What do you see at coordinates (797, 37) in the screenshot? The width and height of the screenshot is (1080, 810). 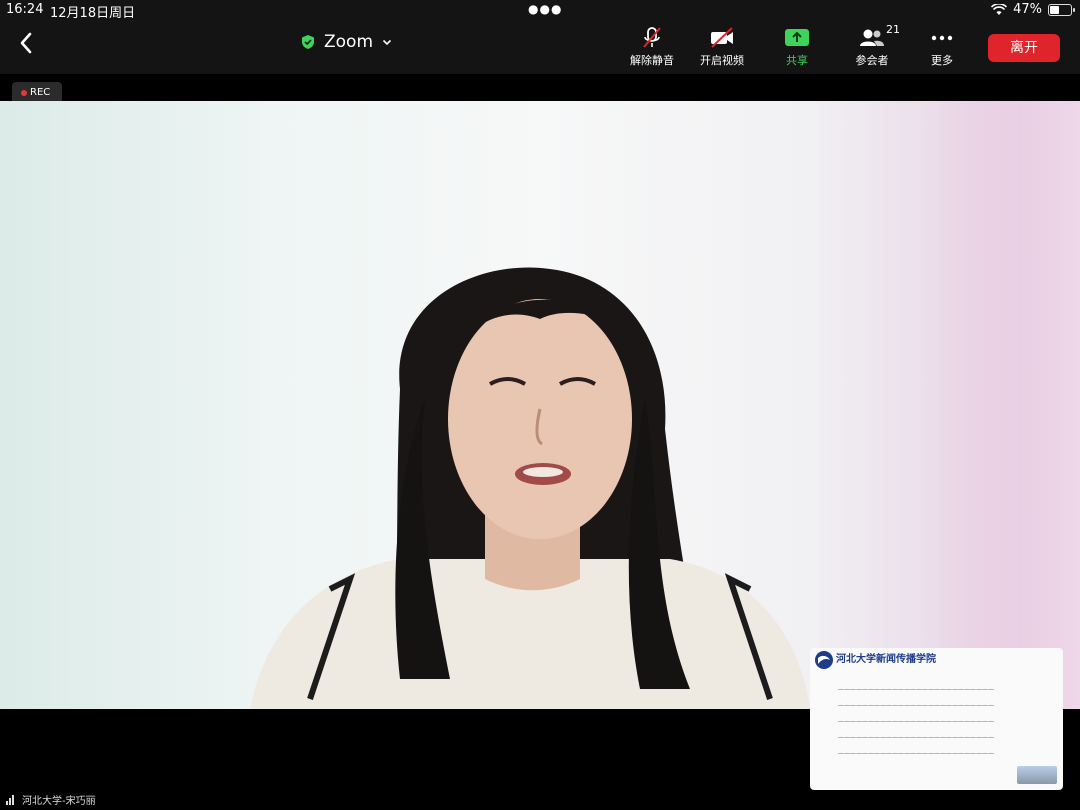 I see `share-screen-icon` at bounding box center [797, 37].